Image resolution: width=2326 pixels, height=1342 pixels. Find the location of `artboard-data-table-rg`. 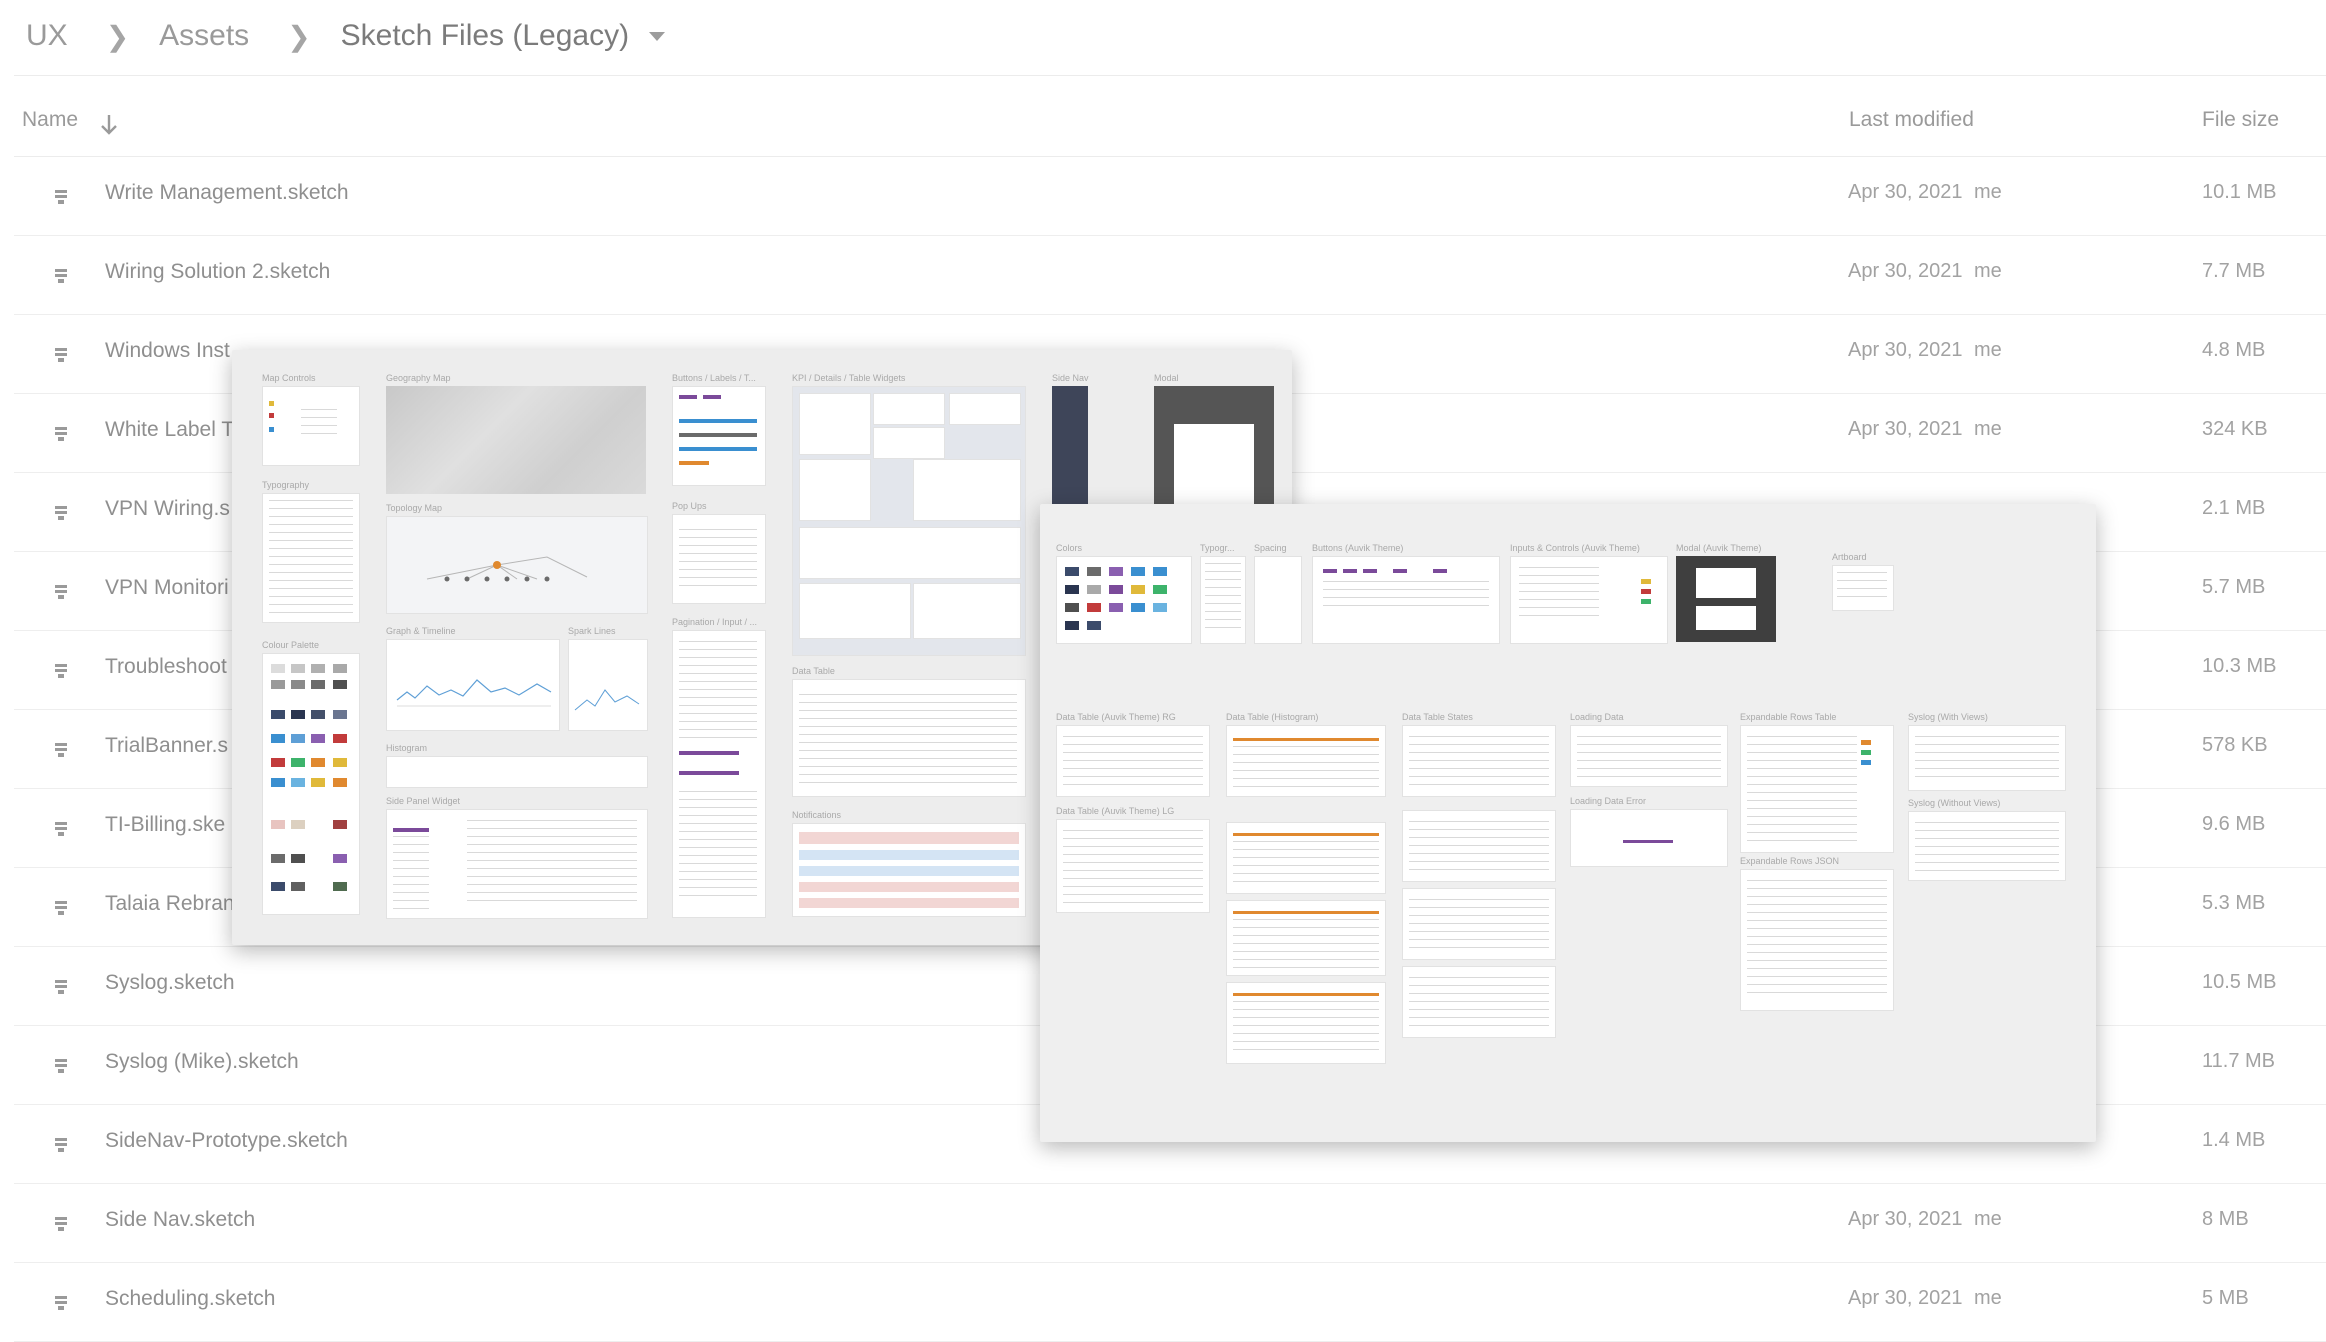

artboard-data-table-rg is located at coordinates (1133, 761).